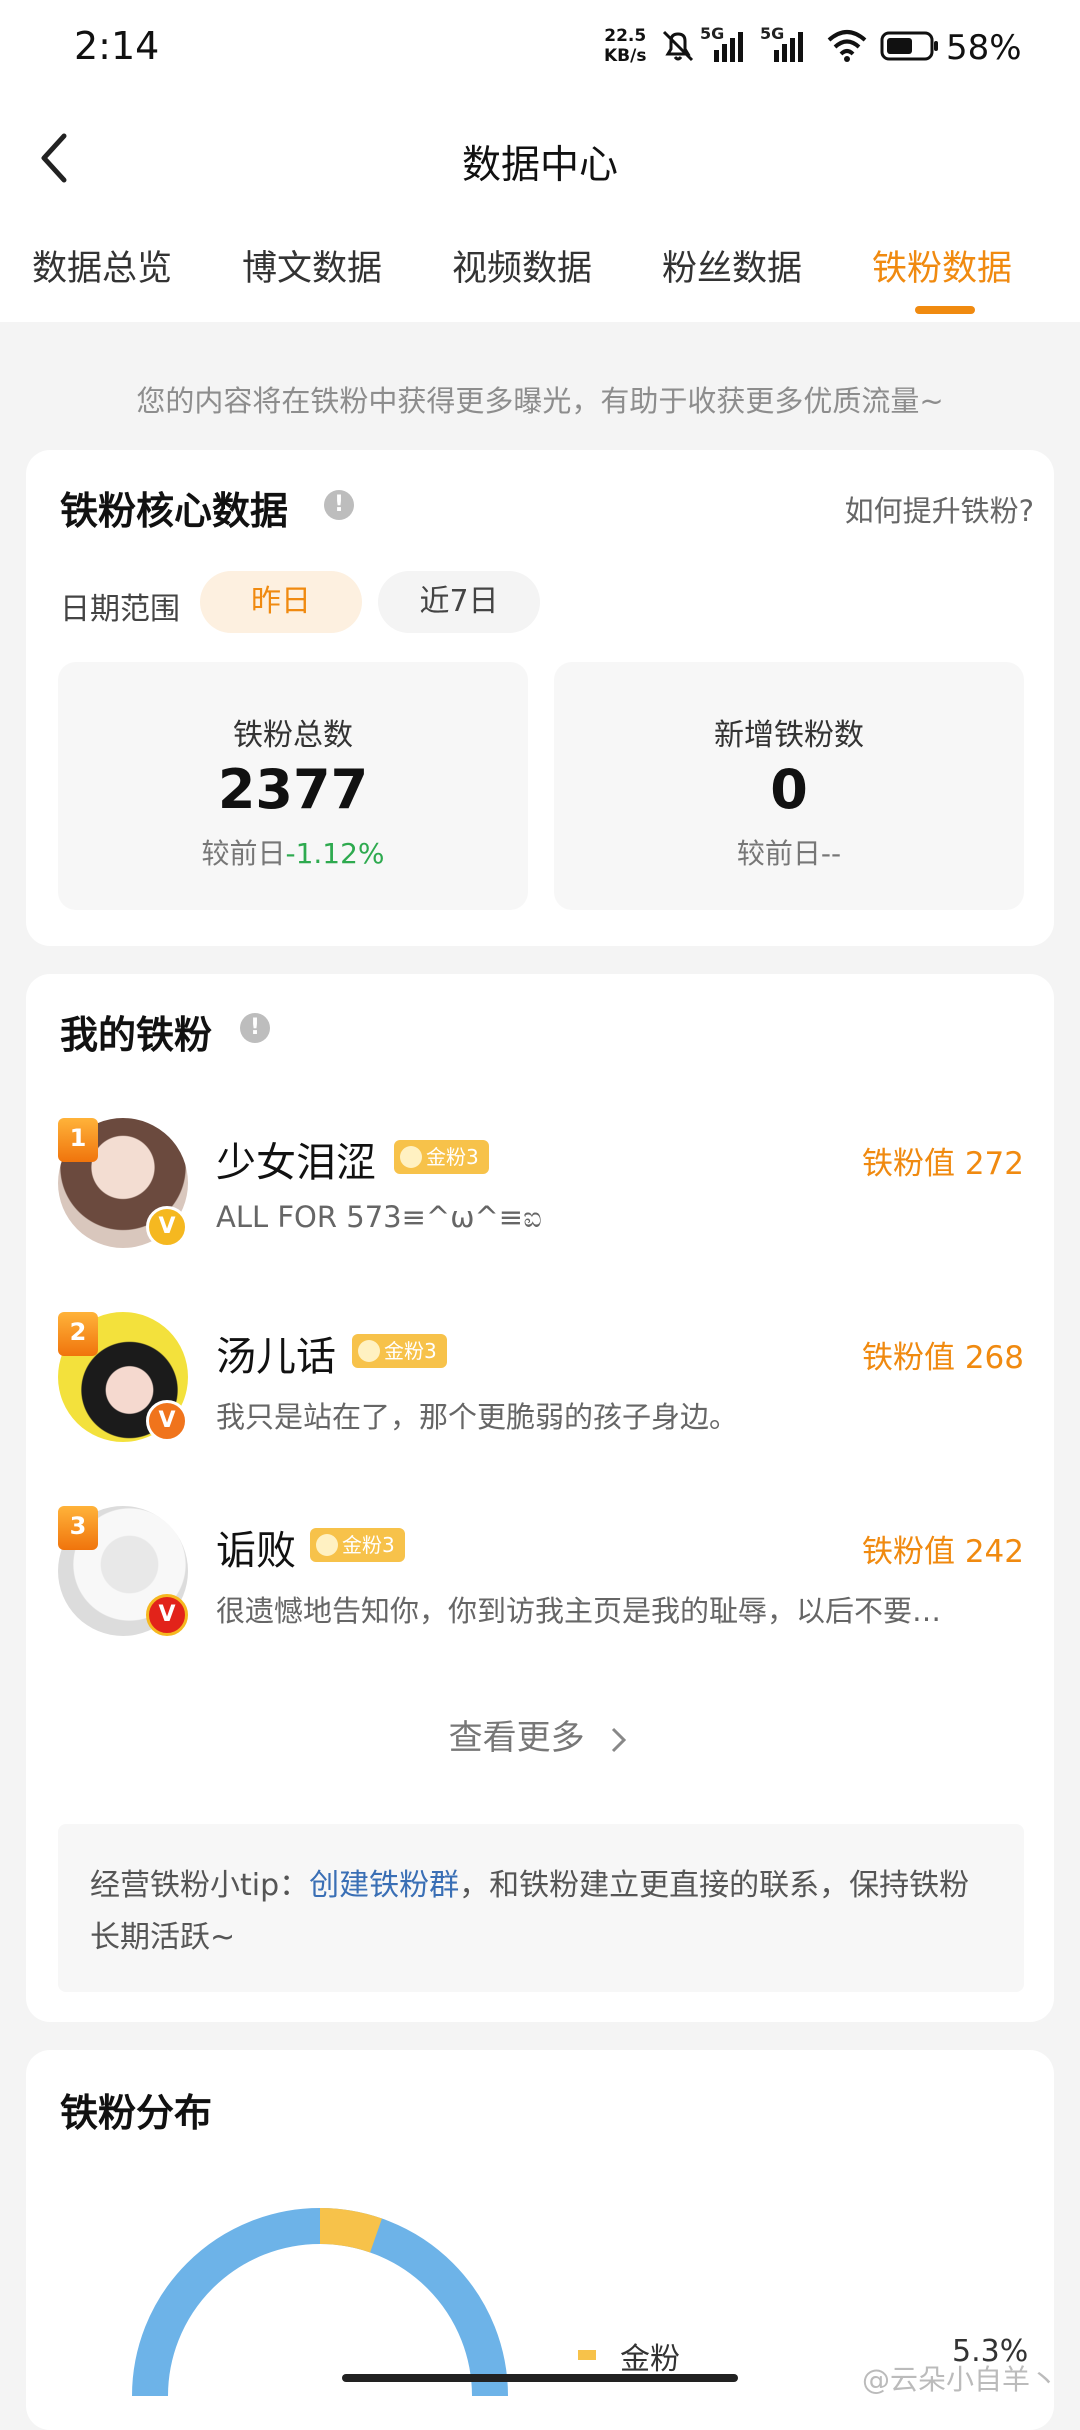 The width and height of the screenshot is (1080, 2430). I want to click on how-to-improve-link: 如何提升铁粉?, so click(939, 509).